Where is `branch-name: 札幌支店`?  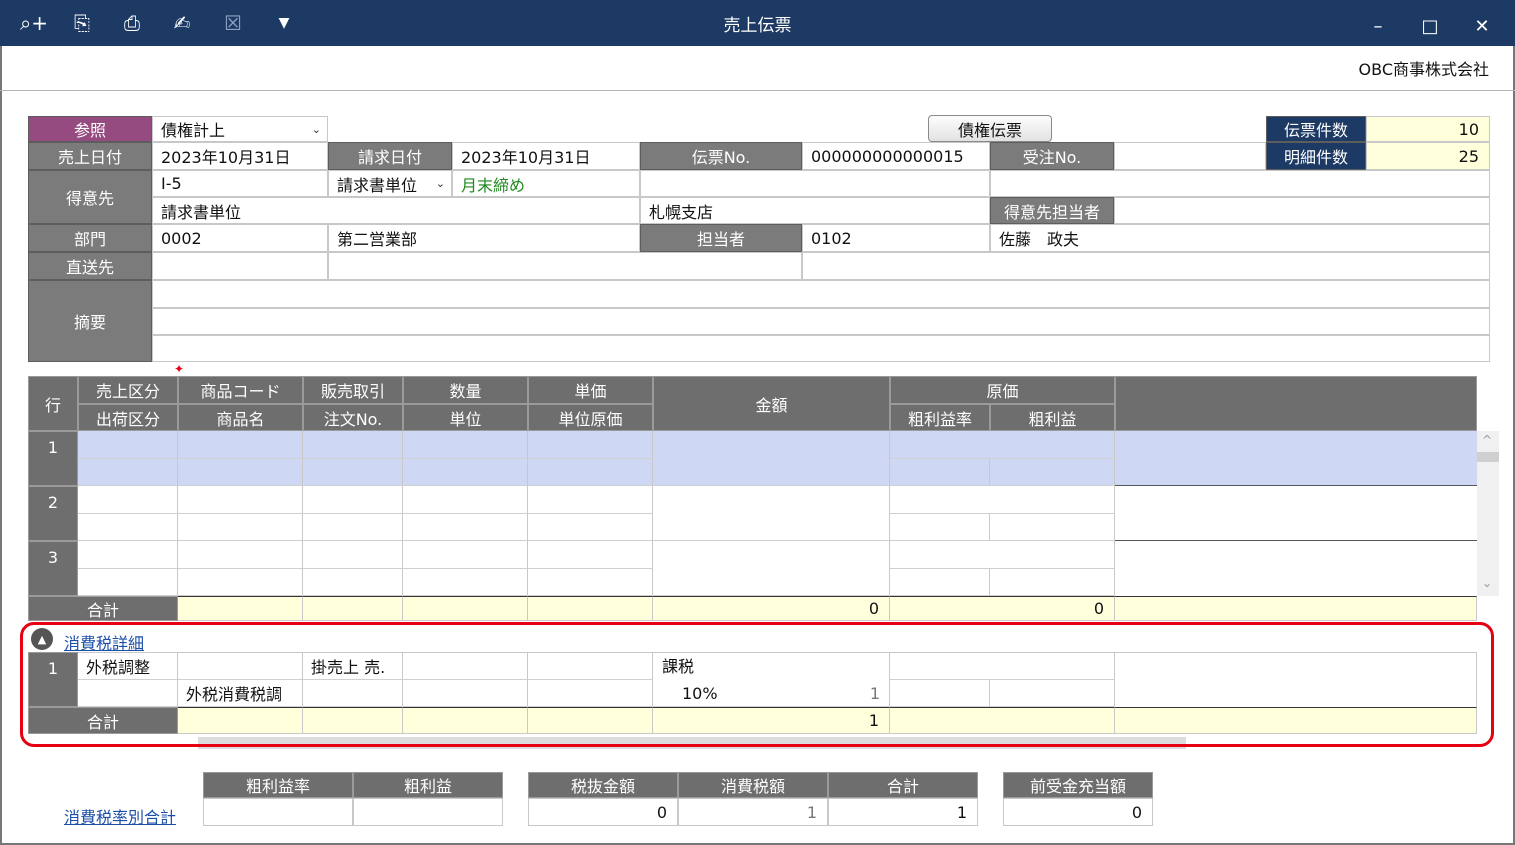
branch-name: 札幌支店 is located at coordinates (815, 210).